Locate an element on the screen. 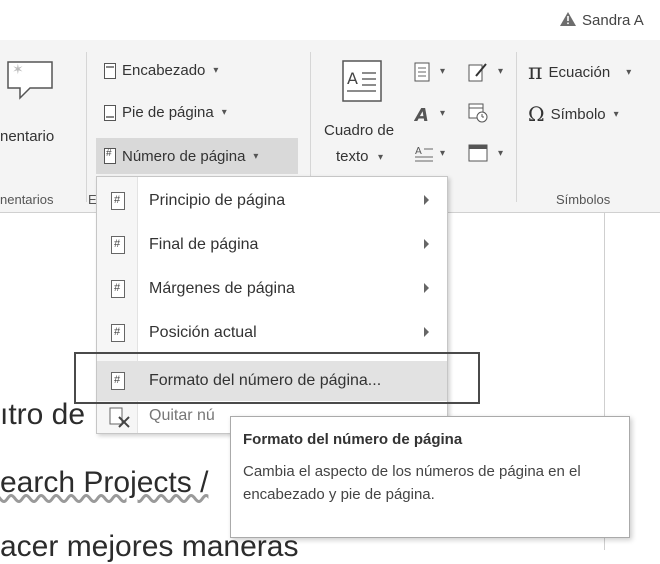 Image resolution: width=660 pixels, height=564 pixels. date-time-icon is located at coordinates (478, 113).